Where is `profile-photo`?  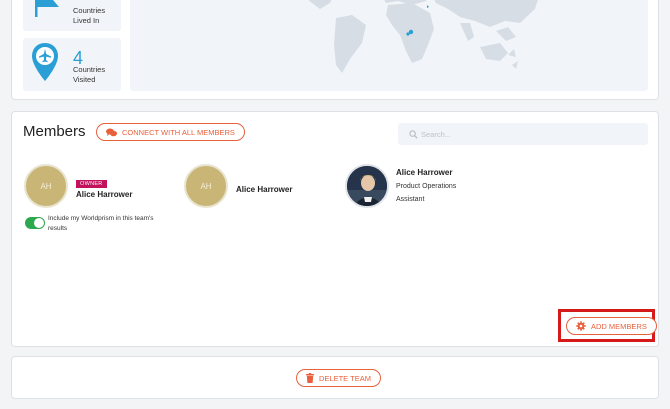
profile-photo is located at coordinates (367, 186).